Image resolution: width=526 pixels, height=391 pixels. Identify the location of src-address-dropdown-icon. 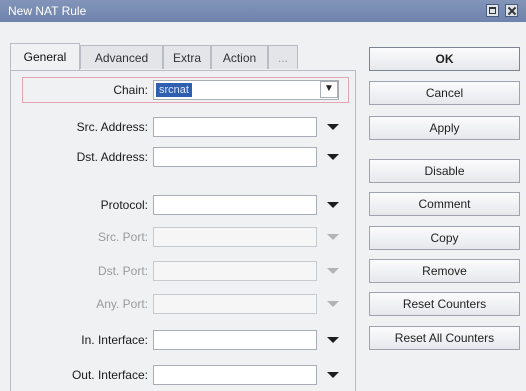
(333, 127).